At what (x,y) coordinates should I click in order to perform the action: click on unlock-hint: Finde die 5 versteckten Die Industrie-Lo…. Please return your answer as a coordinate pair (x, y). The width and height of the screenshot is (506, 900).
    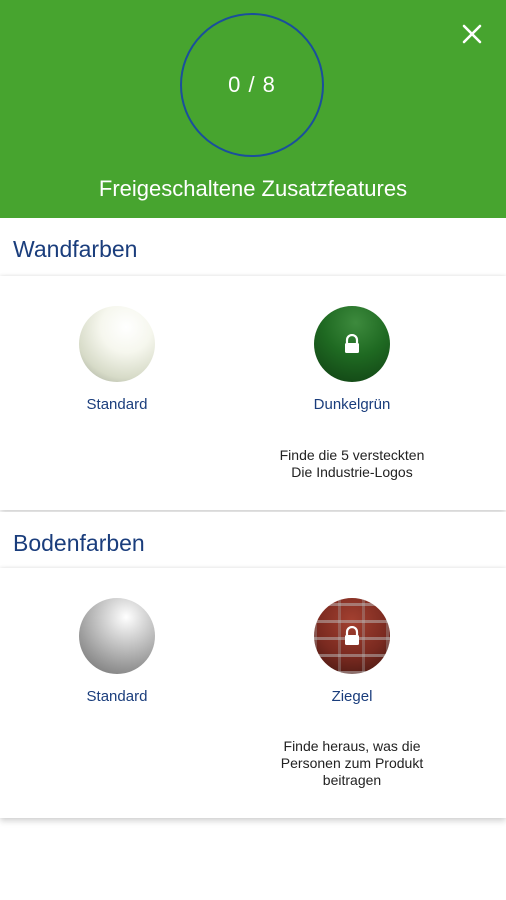
    Looking at the image, I should click on (352, 464).